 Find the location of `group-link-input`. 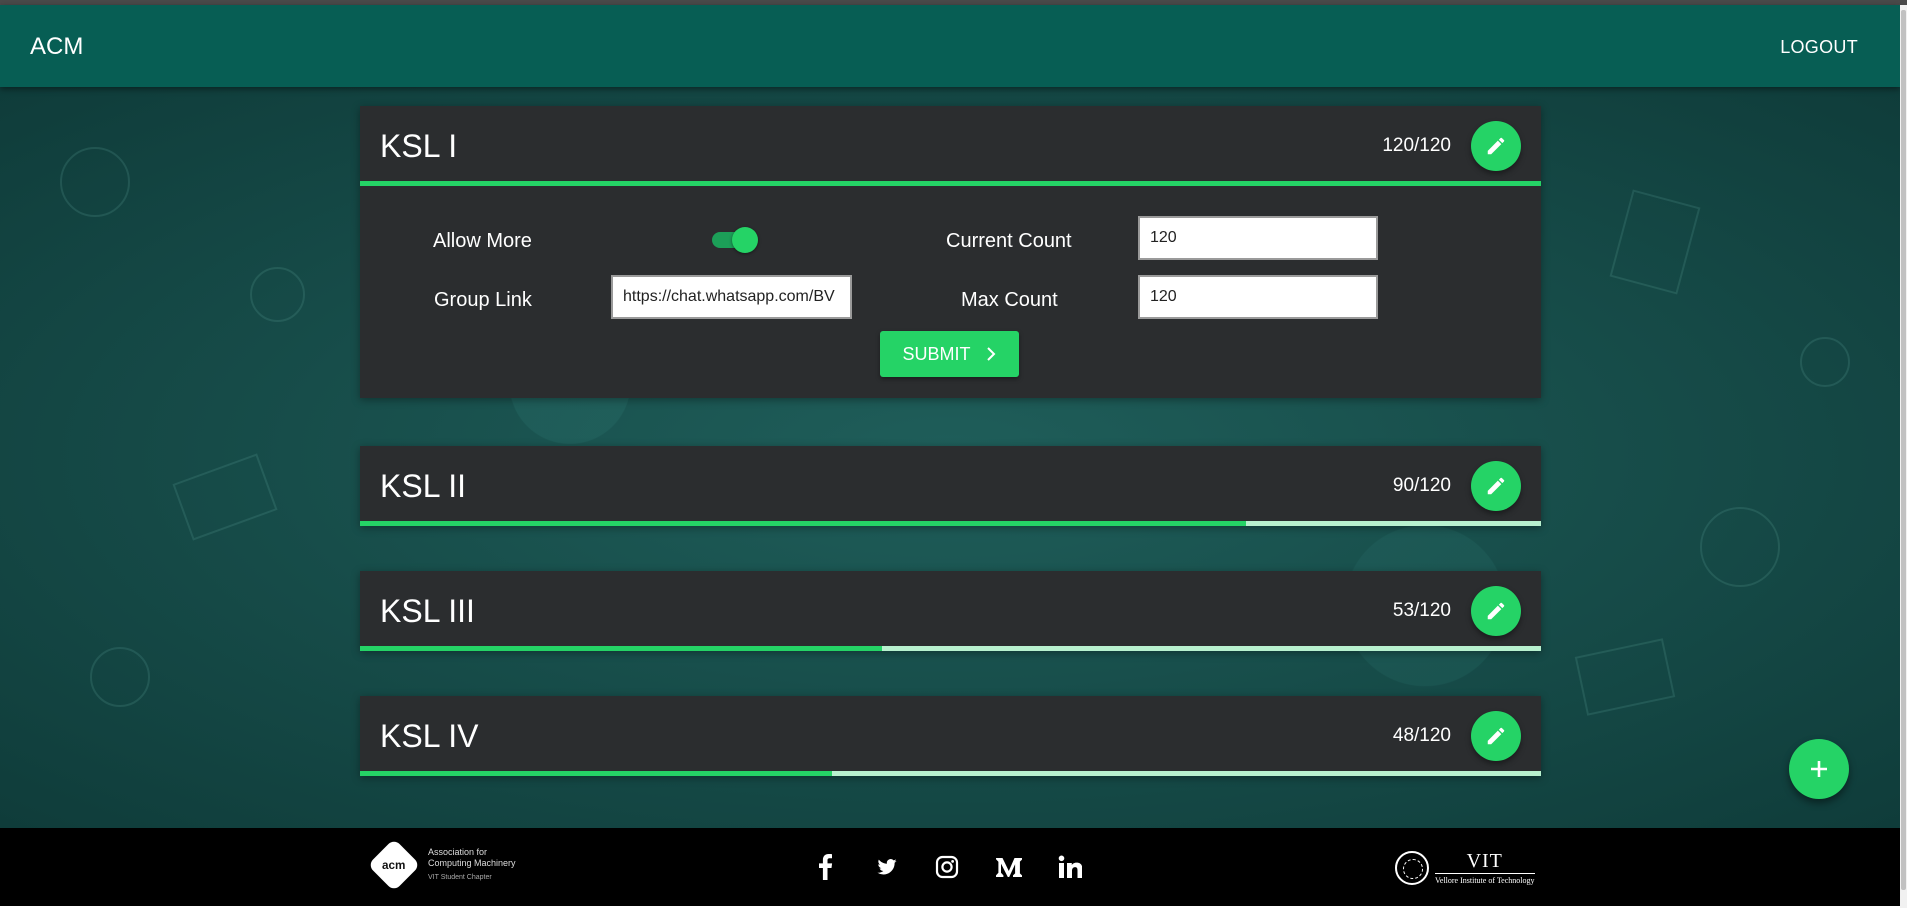

group-link-input is located at coordinates (731, 297).